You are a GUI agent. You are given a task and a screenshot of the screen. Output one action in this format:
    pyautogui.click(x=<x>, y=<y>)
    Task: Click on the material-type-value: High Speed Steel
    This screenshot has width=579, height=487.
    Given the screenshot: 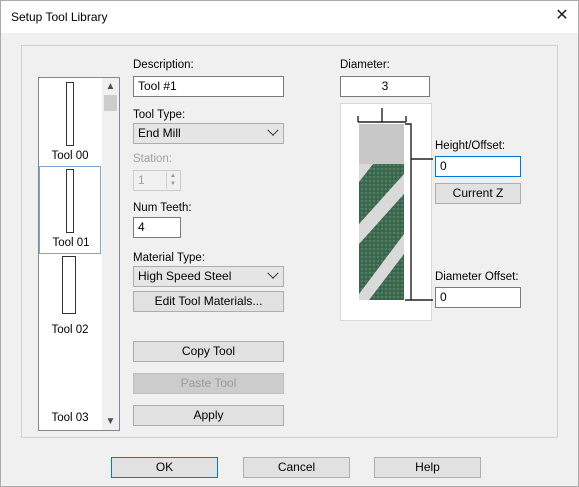 What is the action you would take?
    pyautogui.click(x=185, y=276)
    